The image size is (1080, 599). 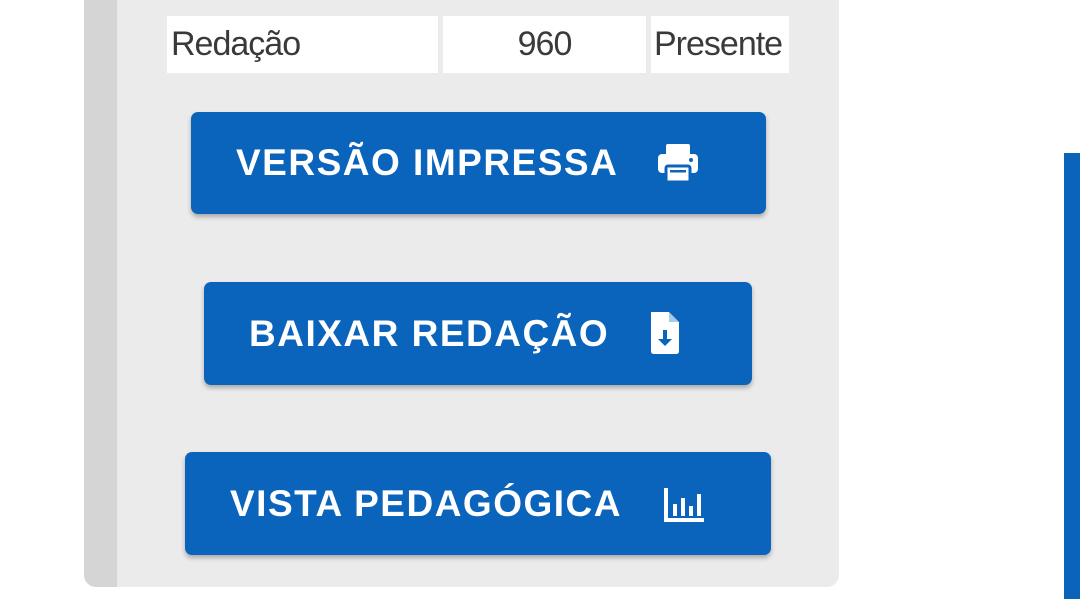 What do you see at coordinates (678, 163) in the screenshot?
I see `printer-icon` at bounding box center [678, 163].